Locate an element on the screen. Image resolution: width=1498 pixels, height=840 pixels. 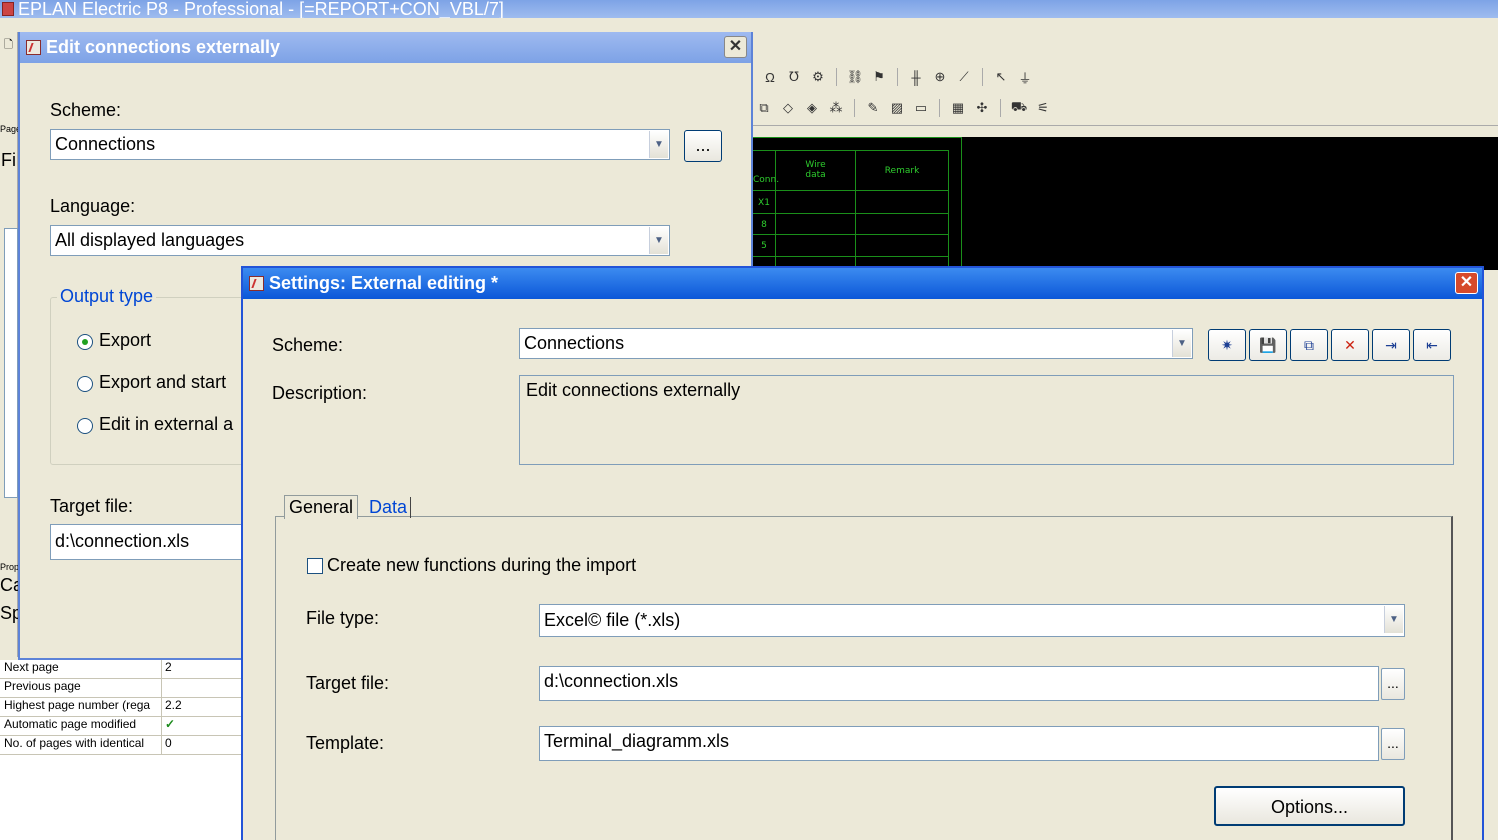
left-panel: 🗋 Page Fi Prop Ca Sp is located at coordinates (11, 344).